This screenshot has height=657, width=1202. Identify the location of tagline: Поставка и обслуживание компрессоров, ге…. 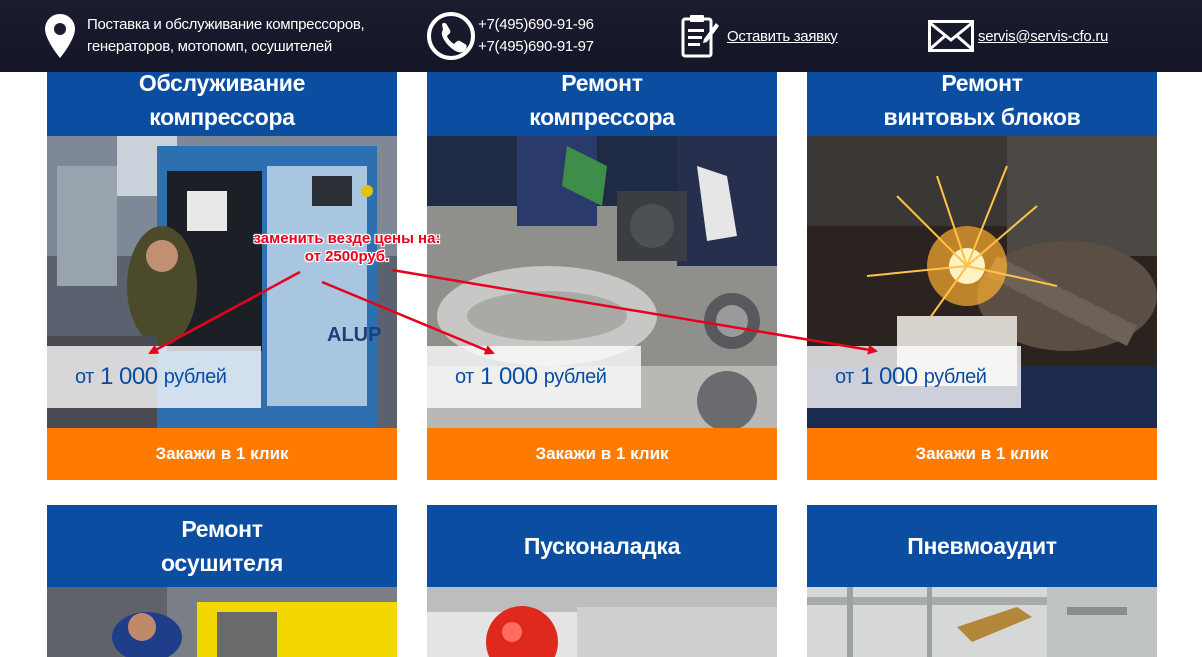
(226, 36).